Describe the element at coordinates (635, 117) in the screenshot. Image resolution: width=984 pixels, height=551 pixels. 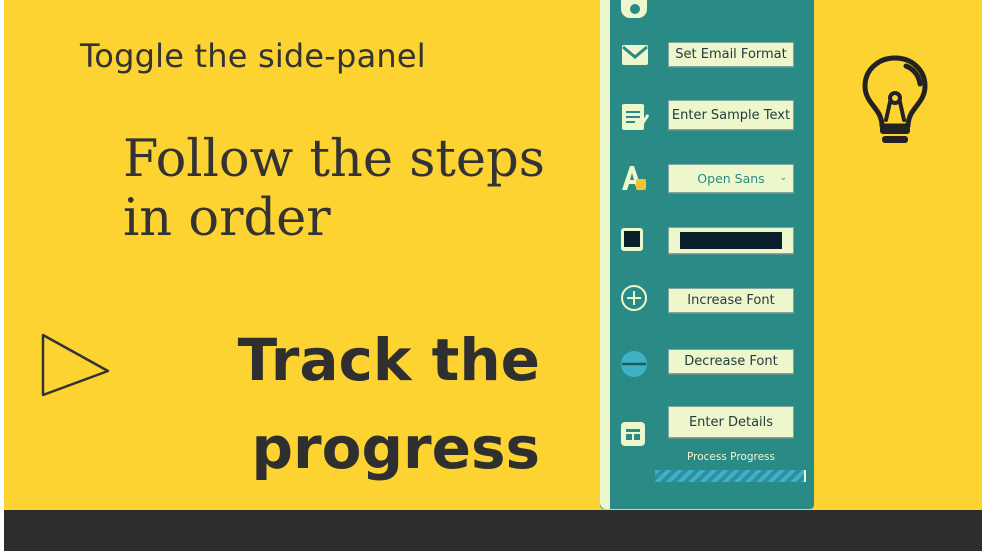
I see `notepad-icon` at that location.